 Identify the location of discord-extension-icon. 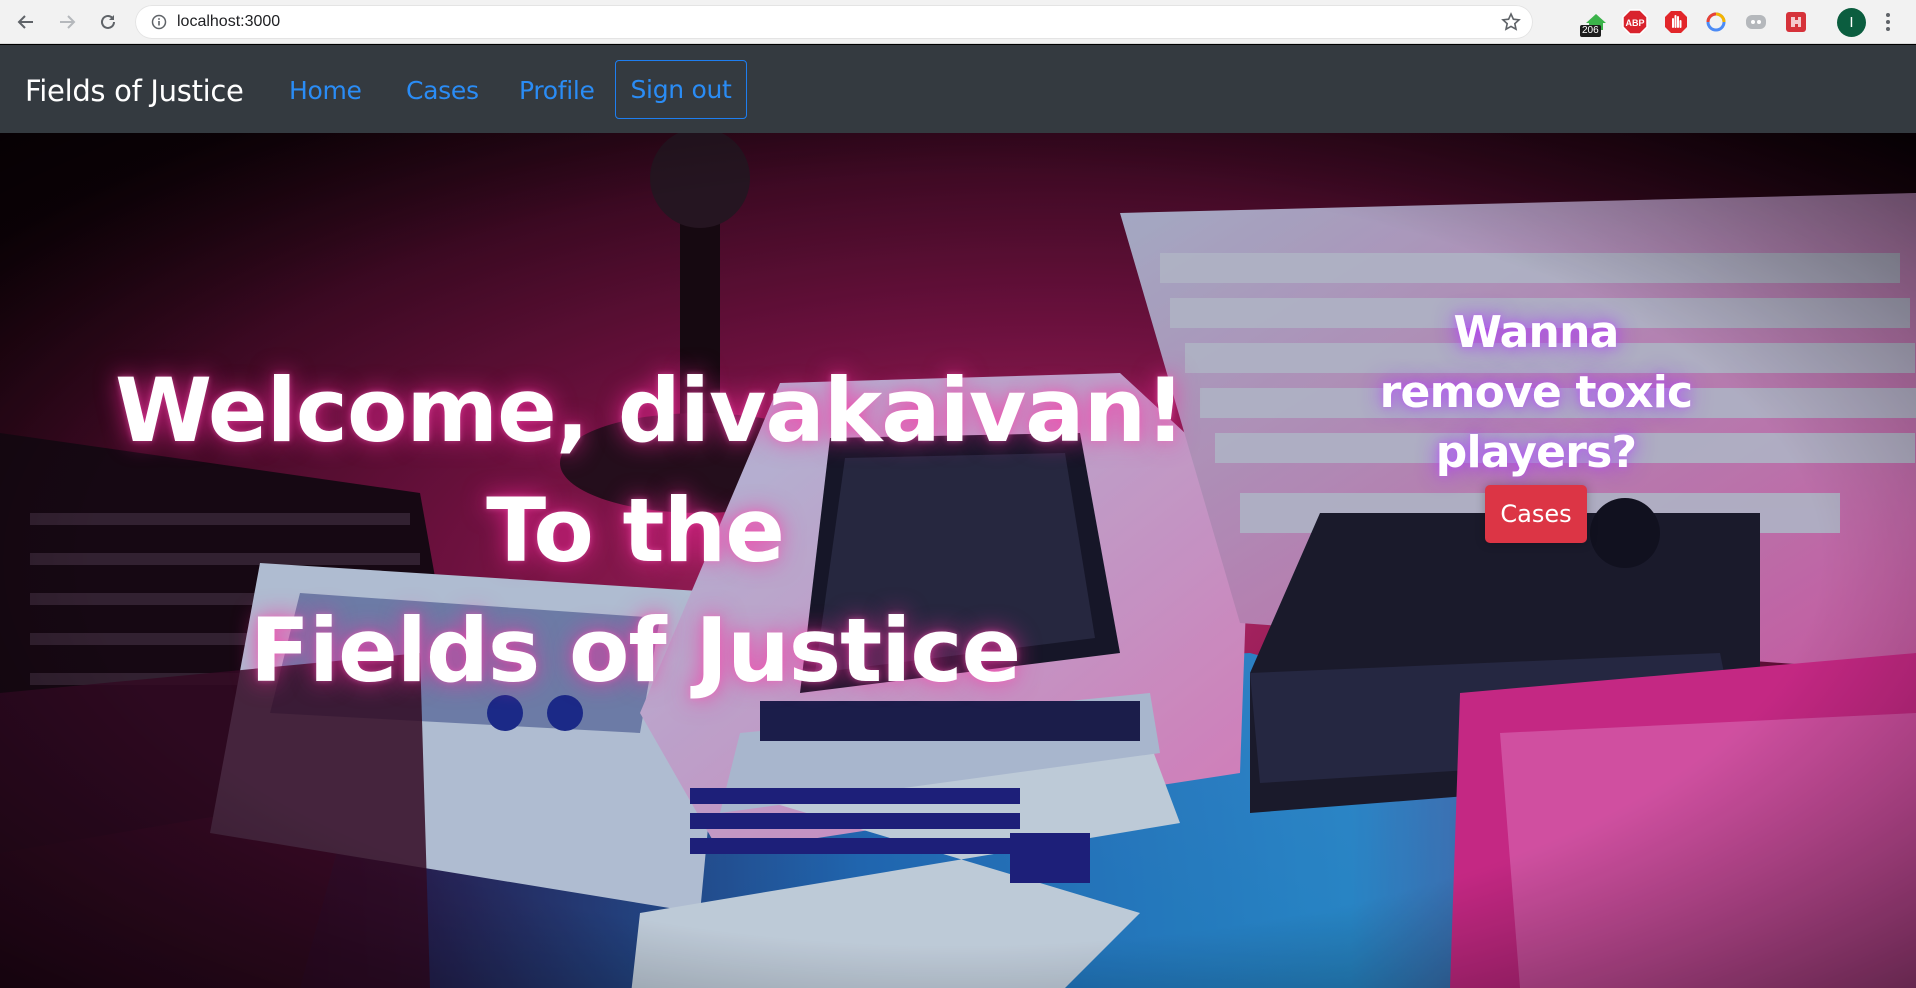
(1756, 22).